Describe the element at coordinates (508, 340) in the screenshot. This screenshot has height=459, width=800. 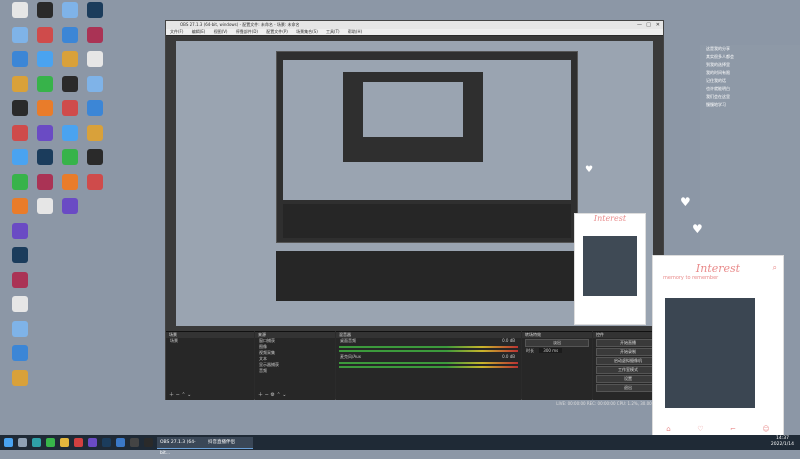
I see `track-db: 0.0 dB` at that location.